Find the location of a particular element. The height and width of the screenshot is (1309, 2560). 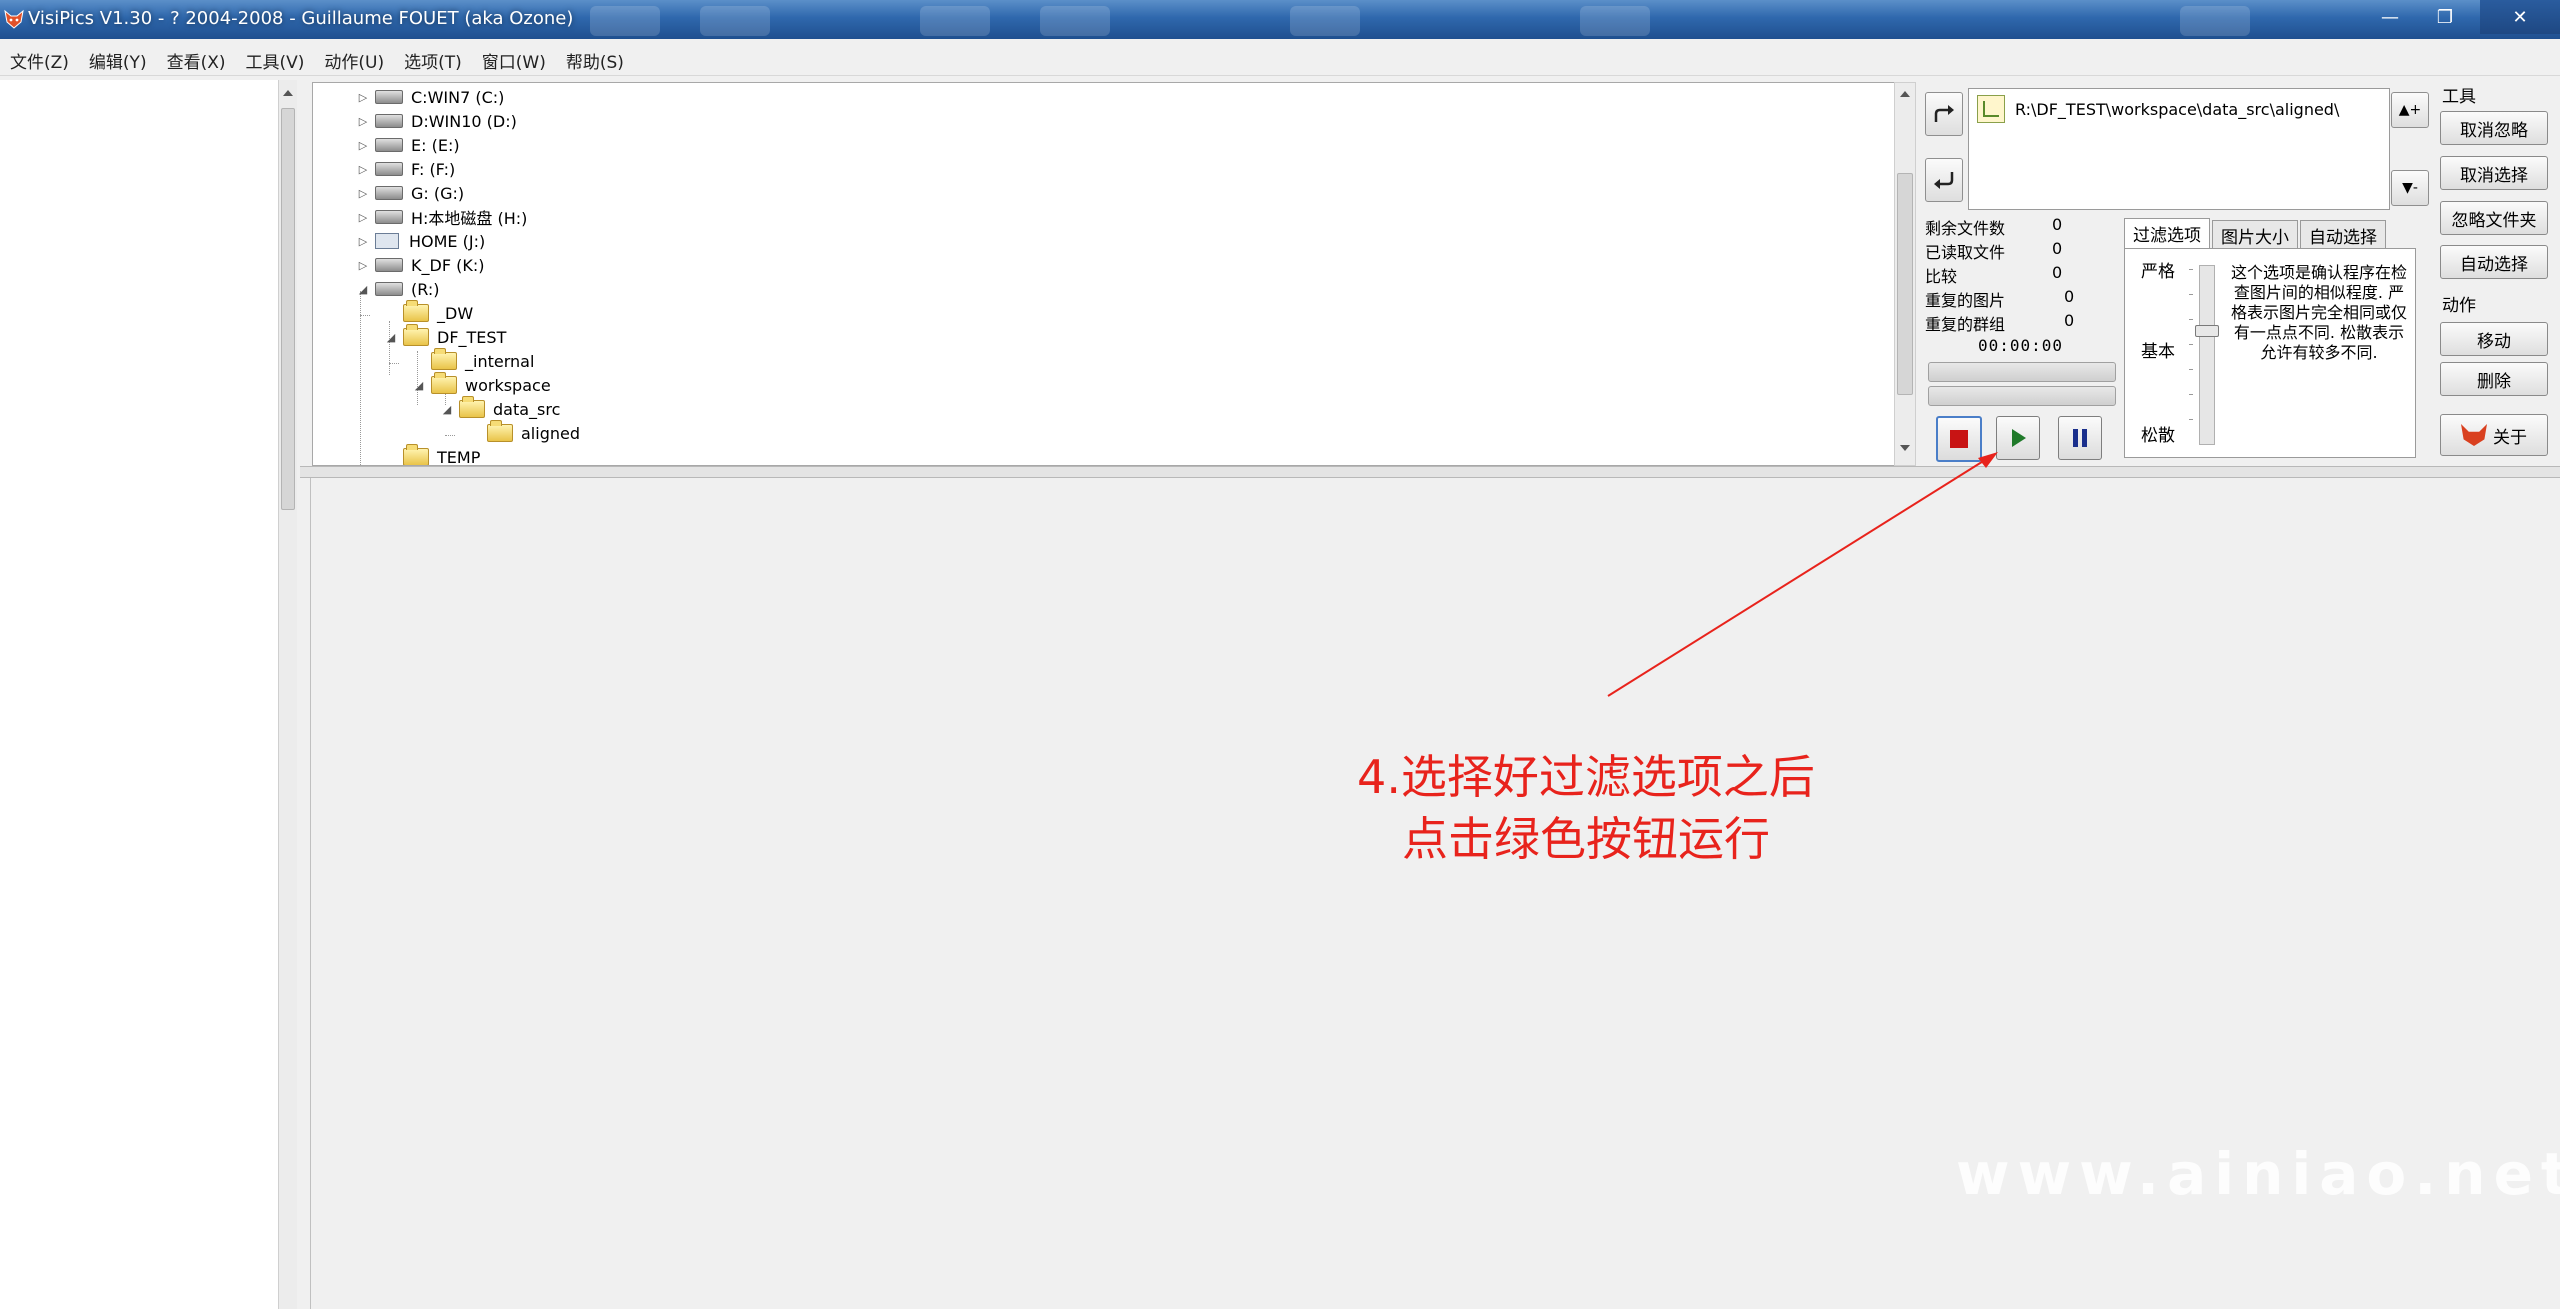

annotation-line-2: 点击绿色按钮运行 is located at coordinates (1586, 839).